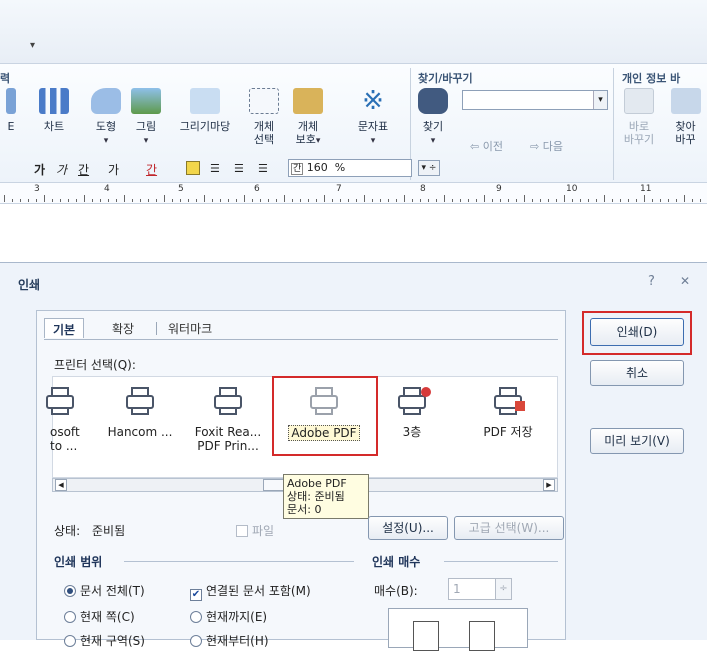 The height and width of the screenshot is (651, 707). I want to click on ribbon-left-cut-button: E, so click(11, 110).